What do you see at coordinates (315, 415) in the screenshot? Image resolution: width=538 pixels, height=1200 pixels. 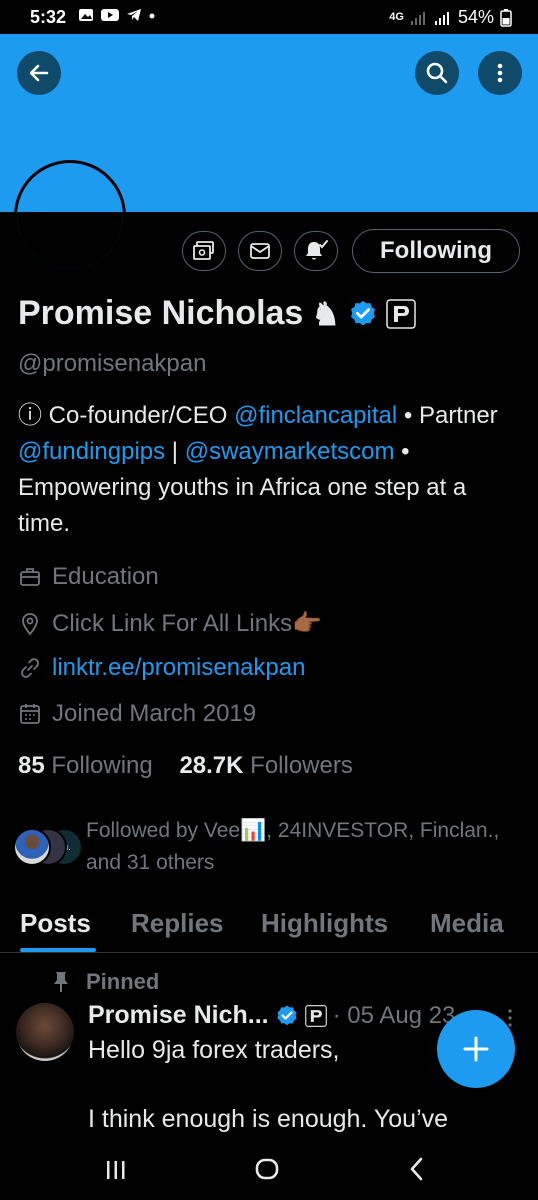 I see `mention-finclancapital: @finclancapital` at bounding box center [315, 415].